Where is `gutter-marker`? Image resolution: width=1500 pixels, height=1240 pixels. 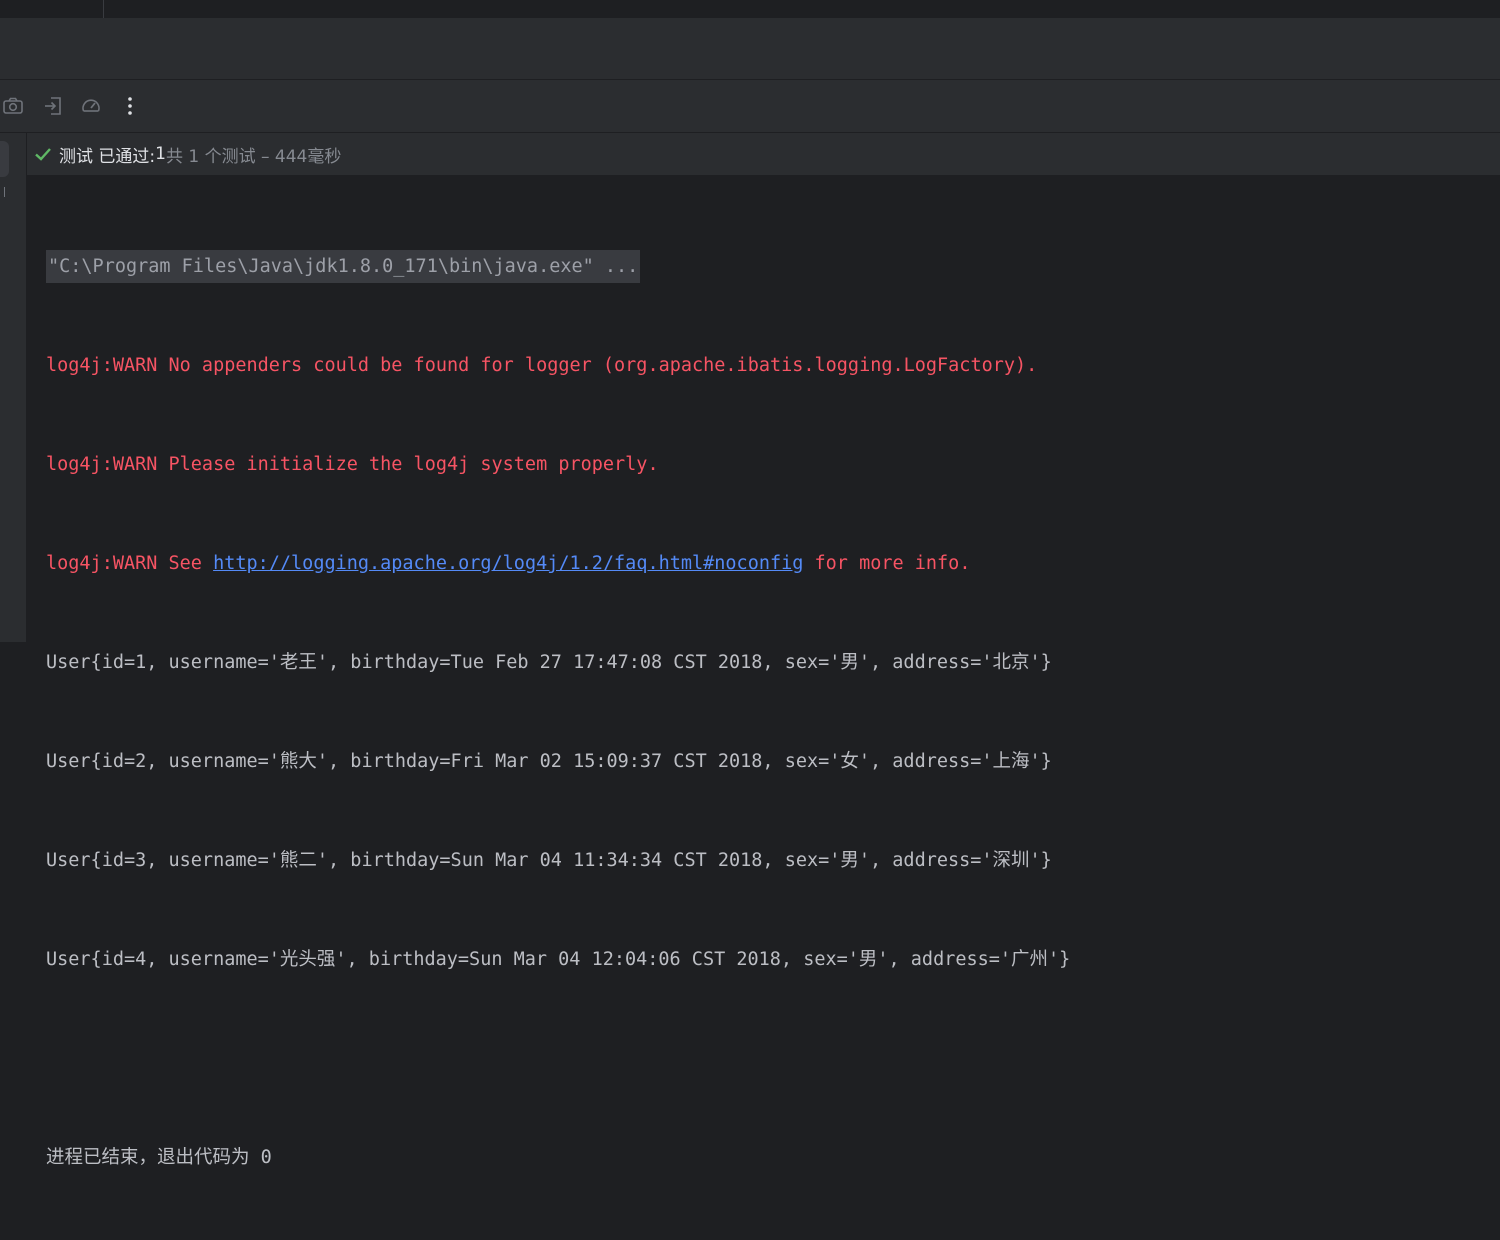 gutter-marker is located at coordinates (2, 192).